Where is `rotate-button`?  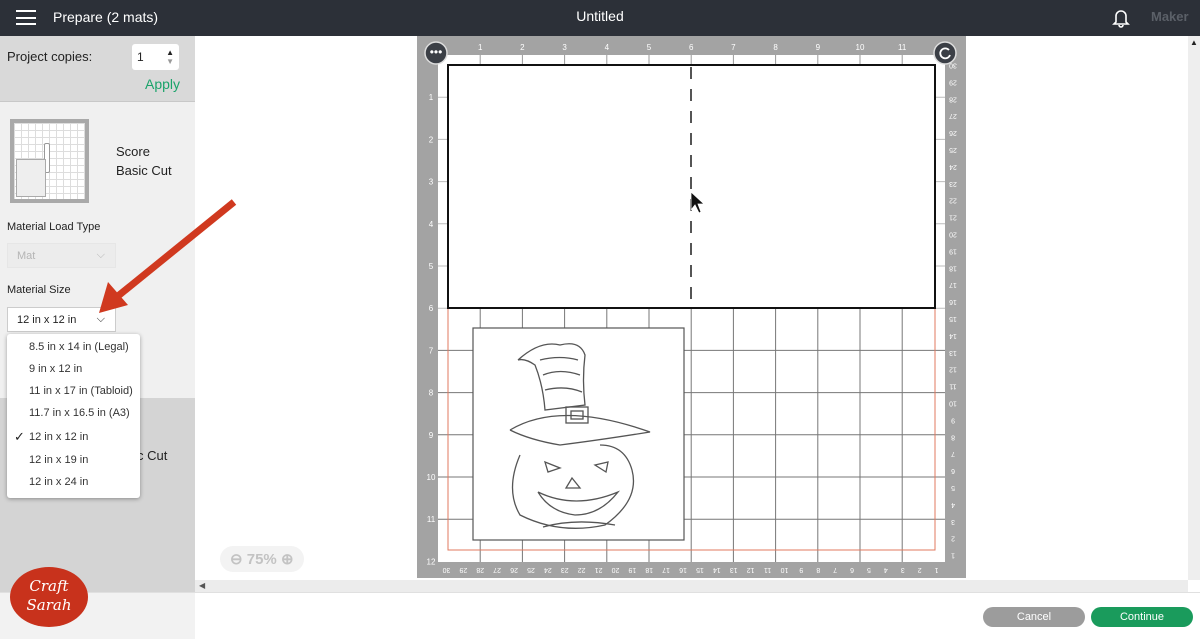 rotate-button is located at coordinates (945, 53).